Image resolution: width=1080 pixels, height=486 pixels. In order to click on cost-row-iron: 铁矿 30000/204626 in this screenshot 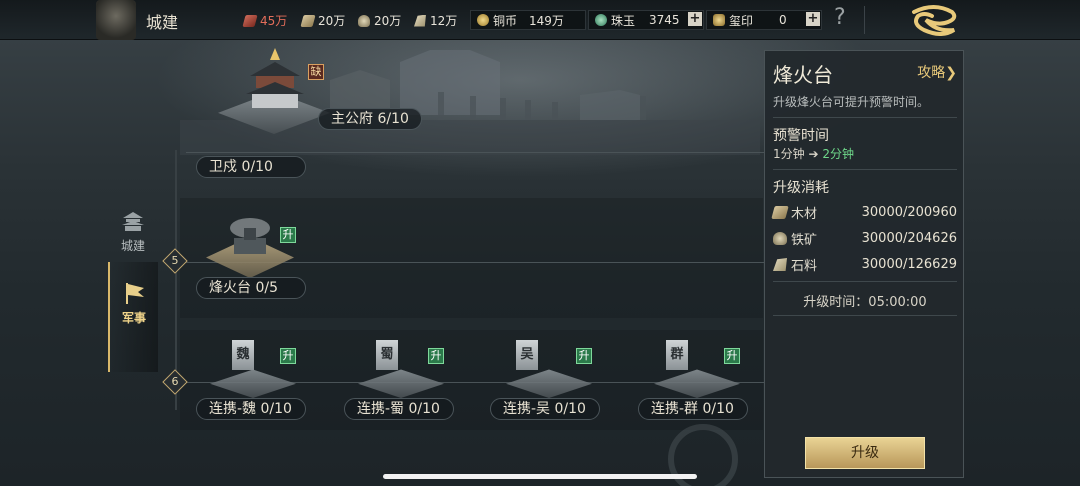, I will do `click(865, 238)`.